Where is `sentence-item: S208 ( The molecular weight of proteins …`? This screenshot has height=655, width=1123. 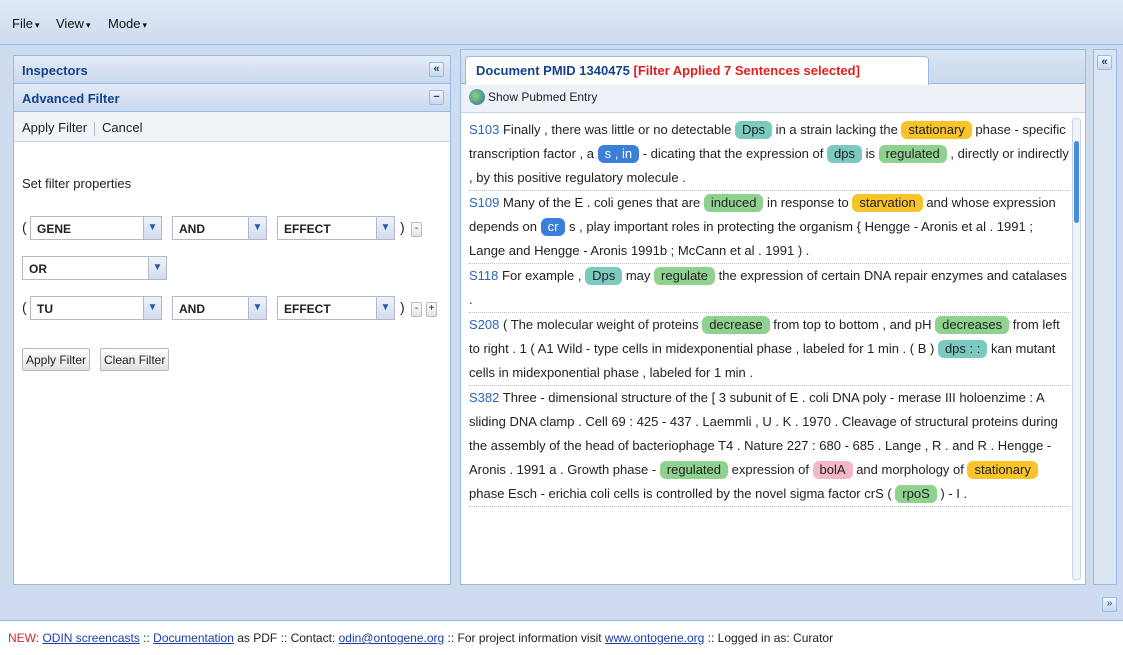 sentence-item: S208 ( The molecular weight of proteins … is located at coordinates (769, 349).